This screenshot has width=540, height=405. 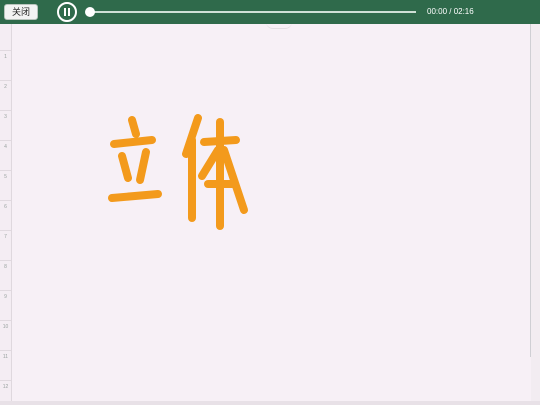 I want to click on close-button: 关闭, so click(x=21, y=12).